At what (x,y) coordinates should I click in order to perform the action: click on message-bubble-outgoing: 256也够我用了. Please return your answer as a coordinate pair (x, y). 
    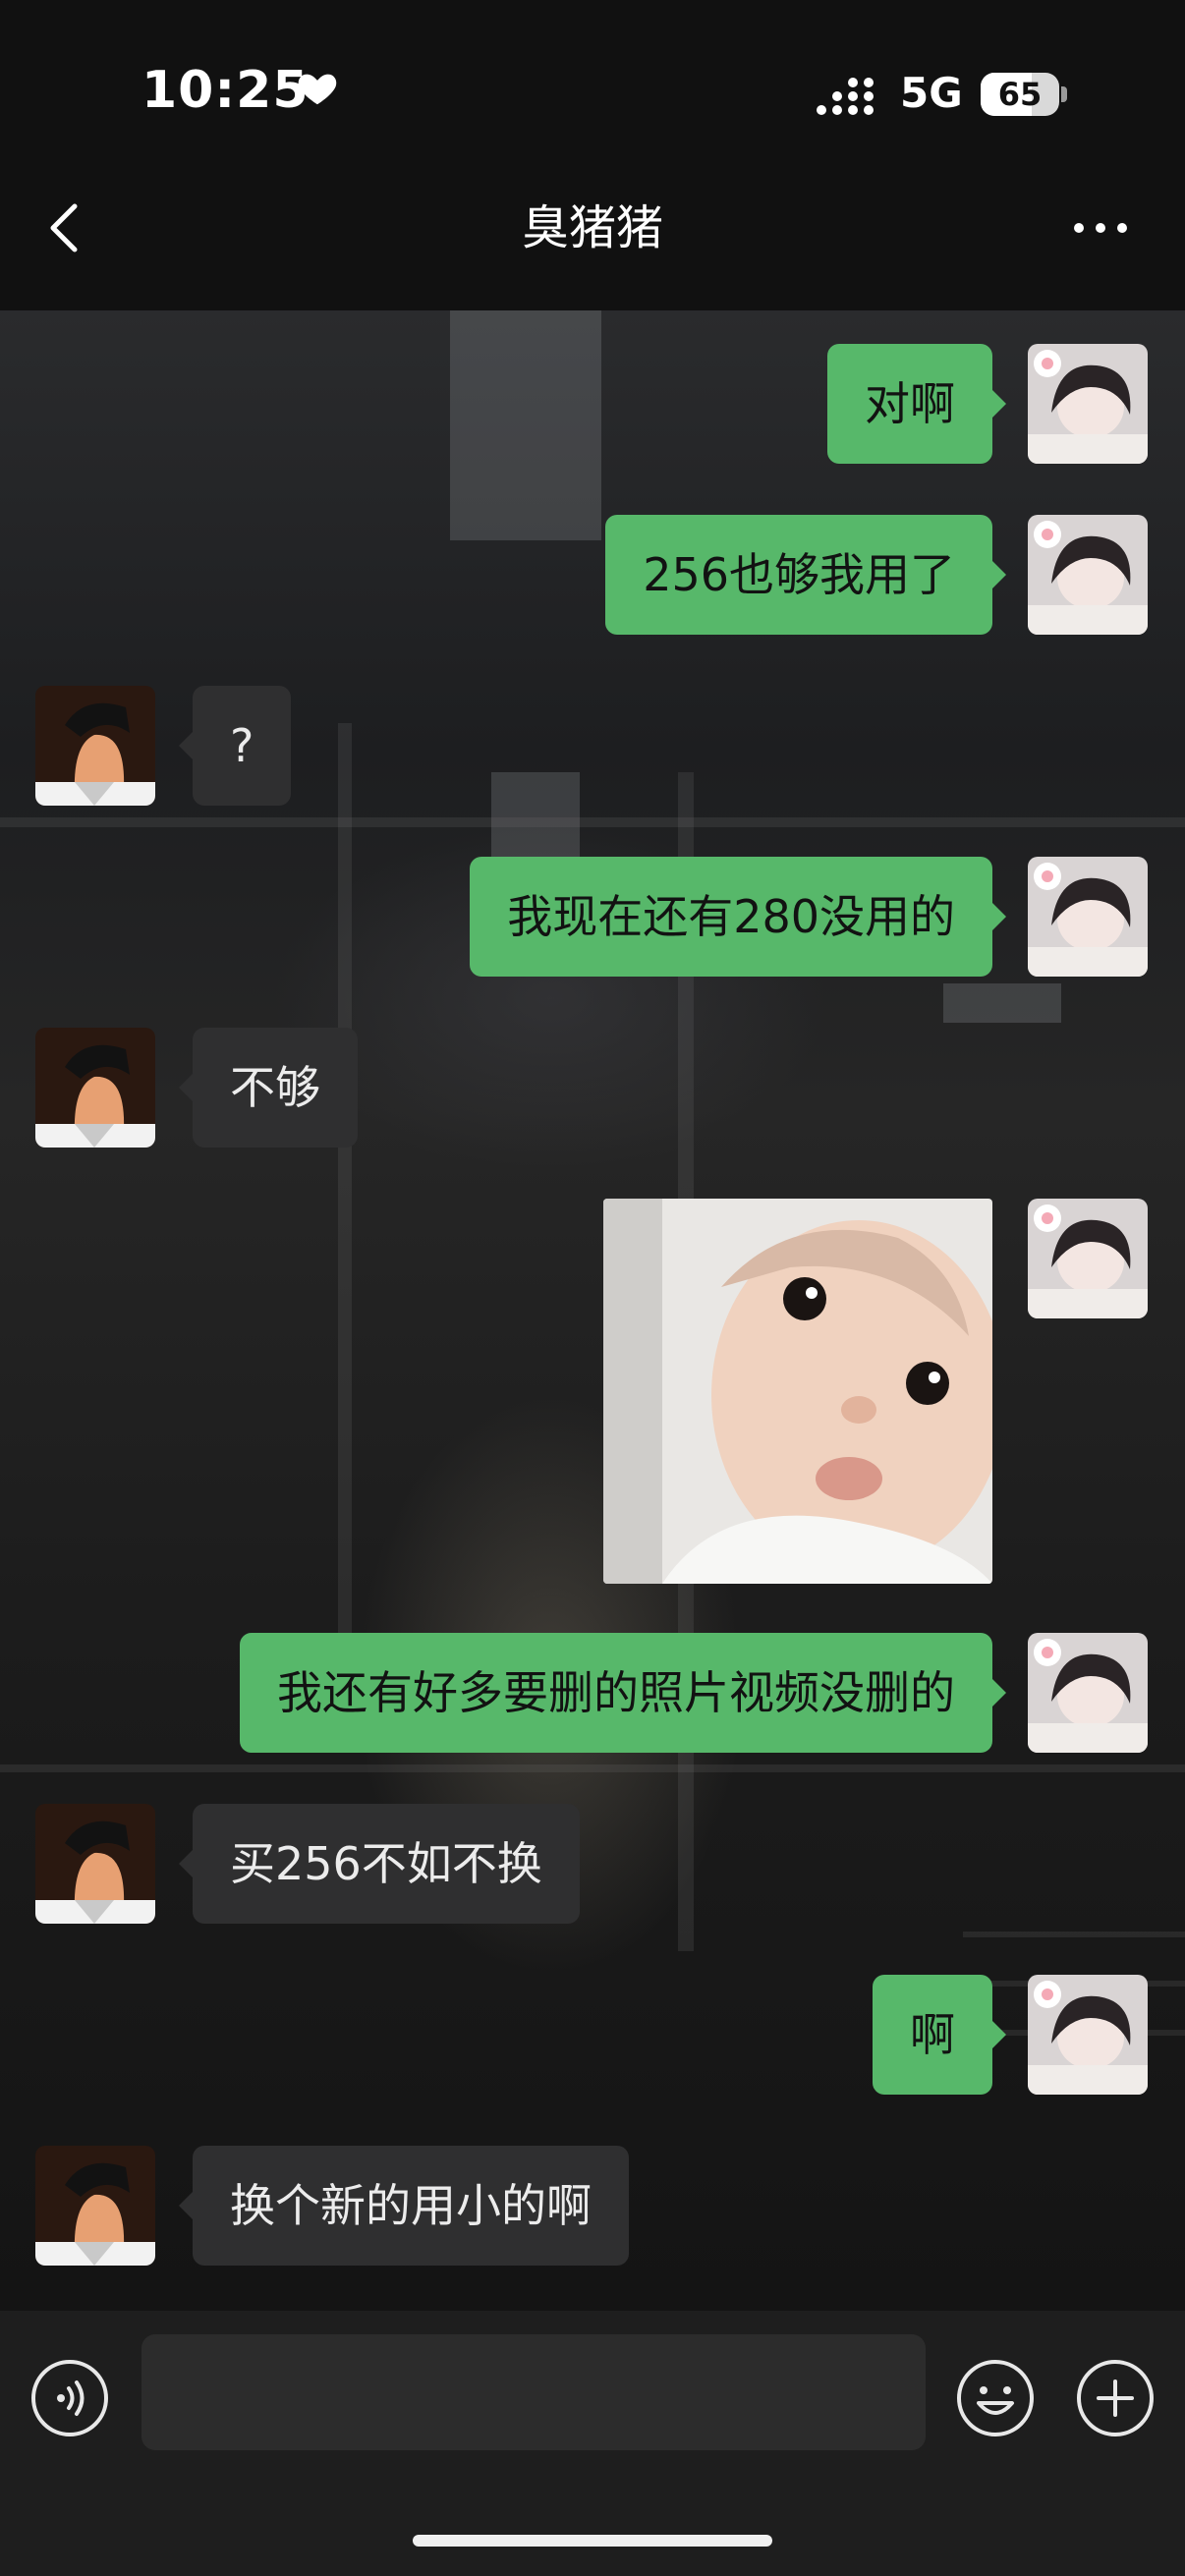
    Looking at the image, I should click on (806, 575).